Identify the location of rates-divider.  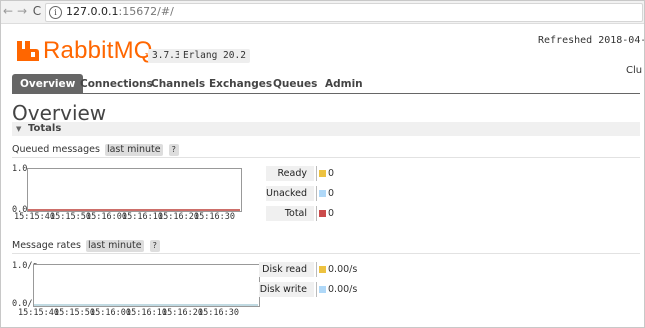
(326, 253).